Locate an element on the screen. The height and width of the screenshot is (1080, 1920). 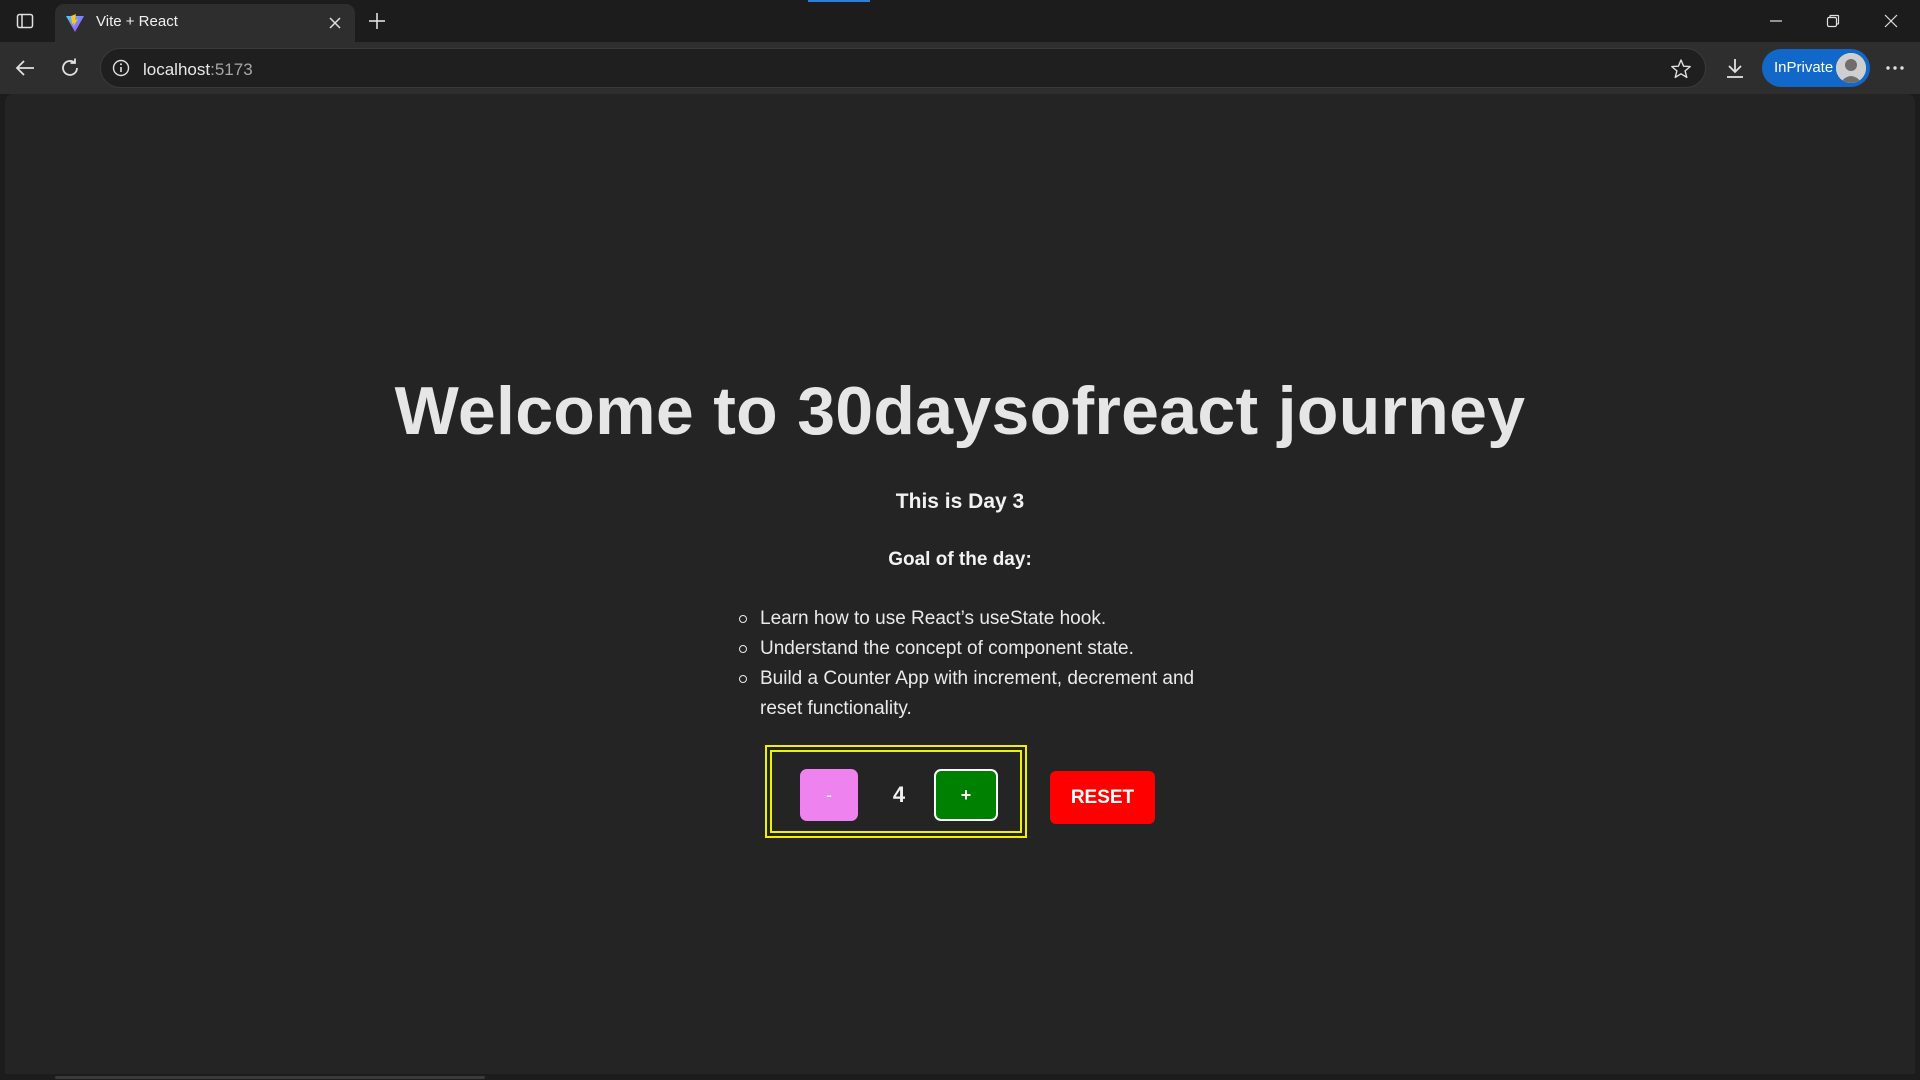
downloads-button is located at coordinates (1735, 68).